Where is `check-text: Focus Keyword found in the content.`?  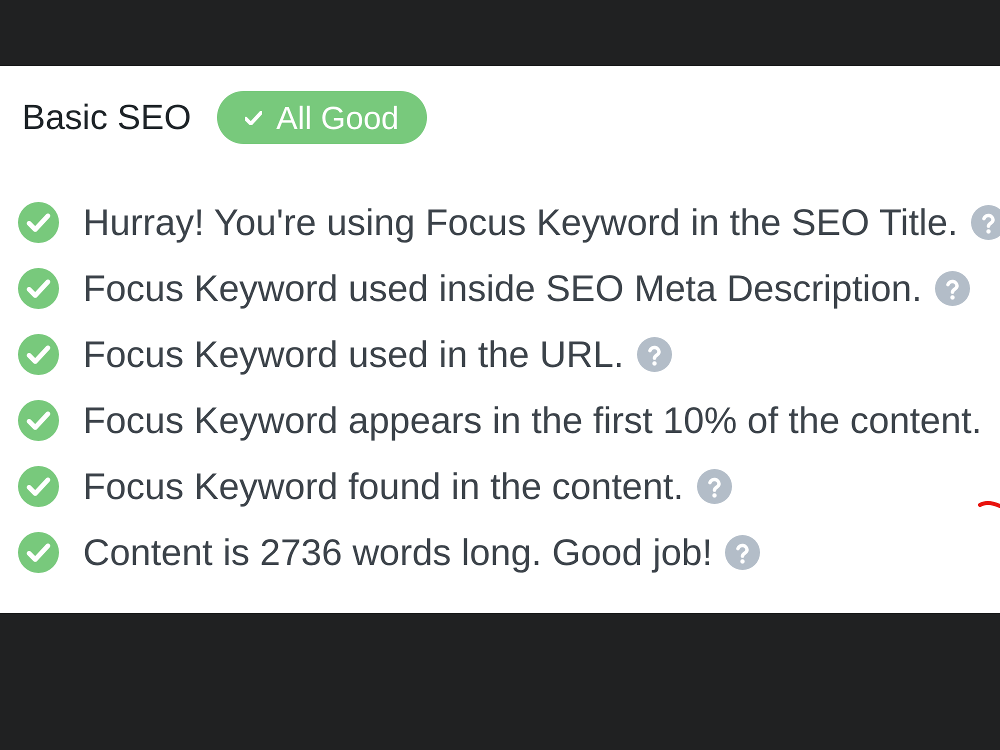 check-text: Focus Keyword found in the content. is located at coordinates (383, 486).